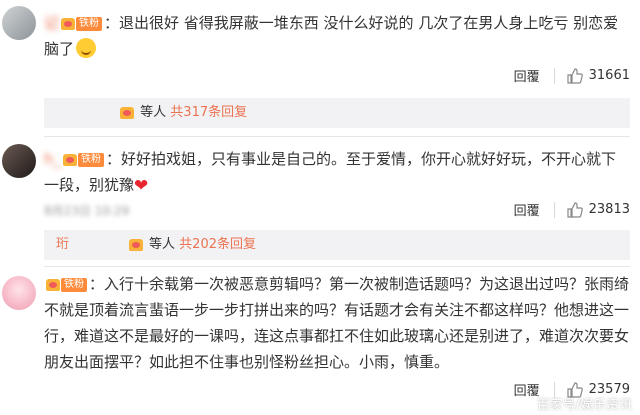  I want to click on watermark: 百家号/娱乐资讯, so click(584, 405).